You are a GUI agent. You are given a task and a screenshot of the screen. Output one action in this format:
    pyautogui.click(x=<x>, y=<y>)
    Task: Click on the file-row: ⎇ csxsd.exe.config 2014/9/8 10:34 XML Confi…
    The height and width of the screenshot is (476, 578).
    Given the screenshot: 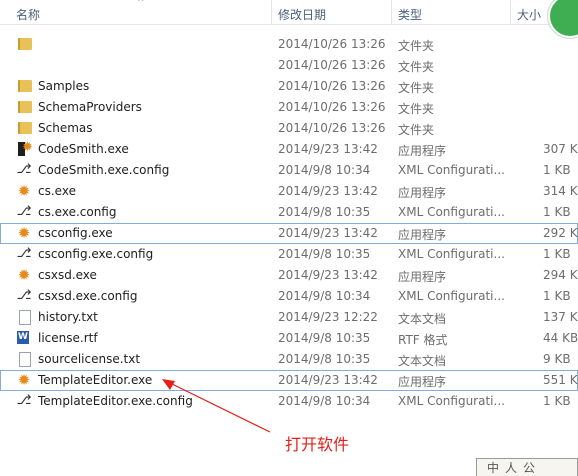 What is the action you would take?
    pyautogui.click(x=289, y=296)
    